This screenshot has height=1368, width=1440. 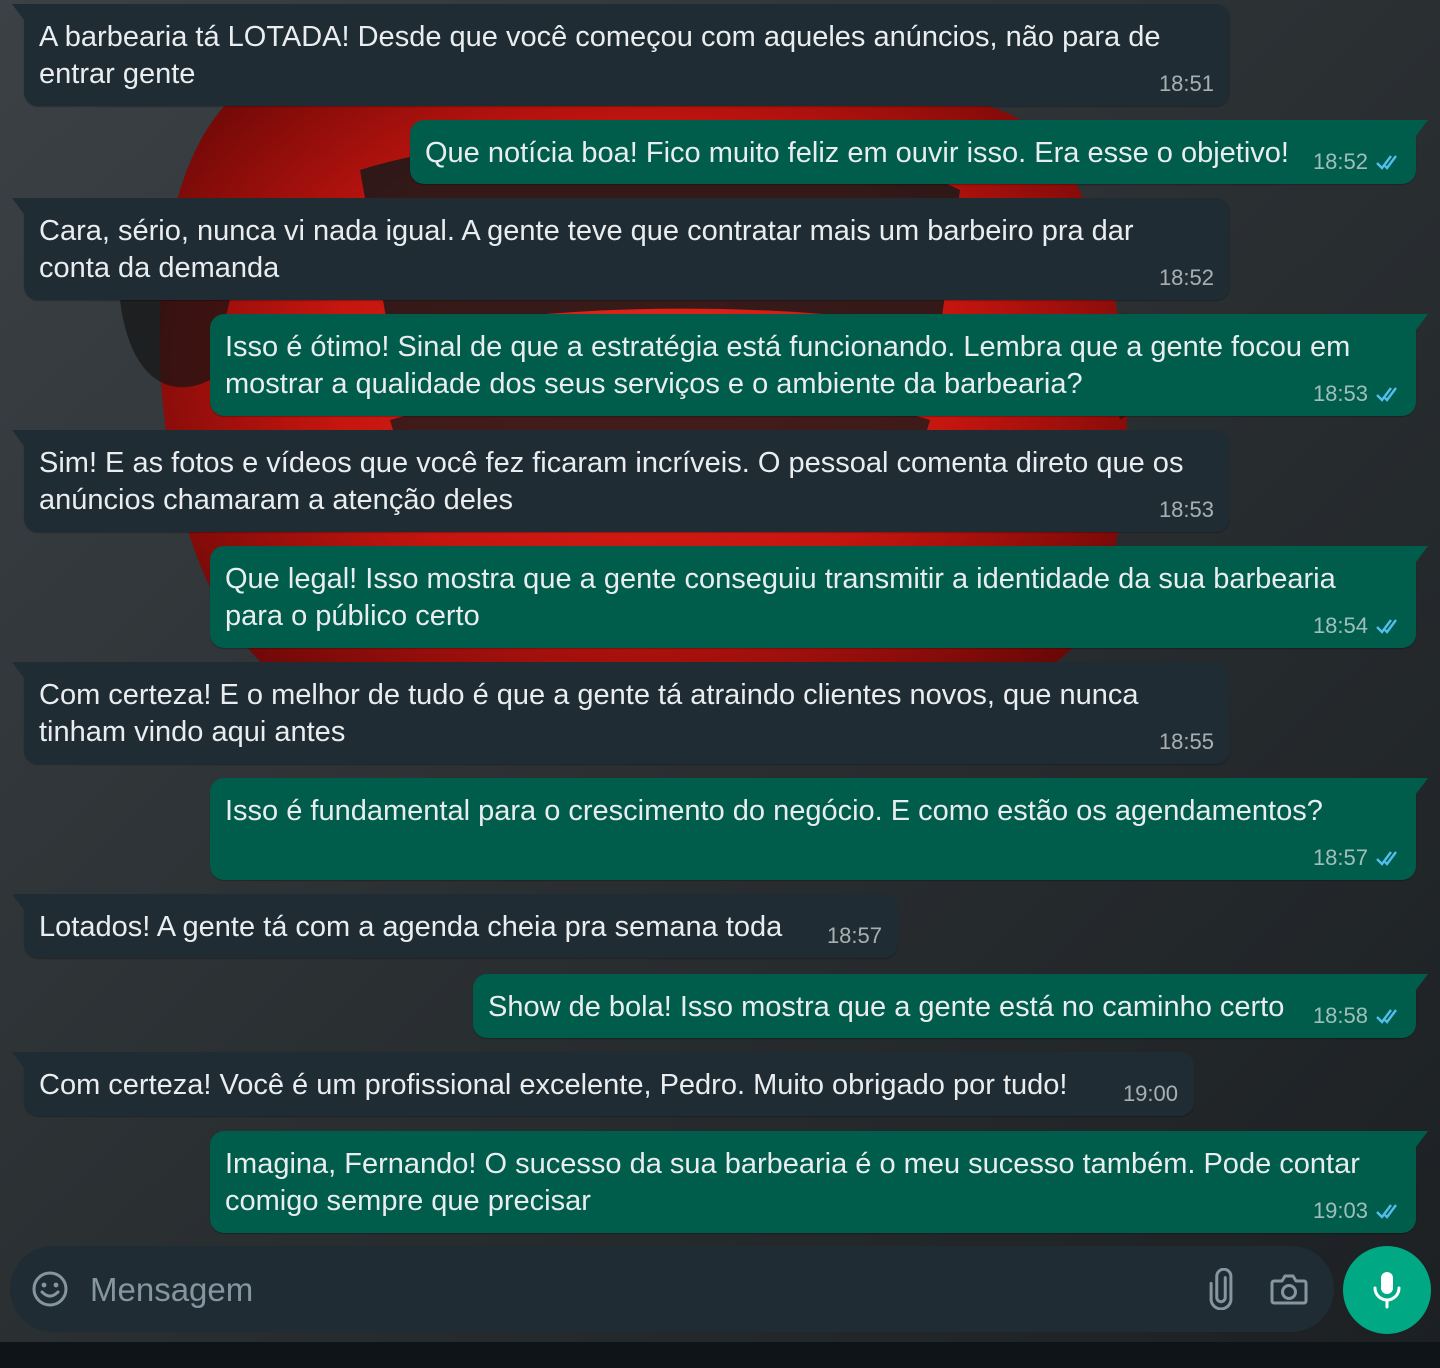 What do you see at coordinates (630, 1290) in the screenshot?
I see `message-input` at bounding box center [630, 1290].